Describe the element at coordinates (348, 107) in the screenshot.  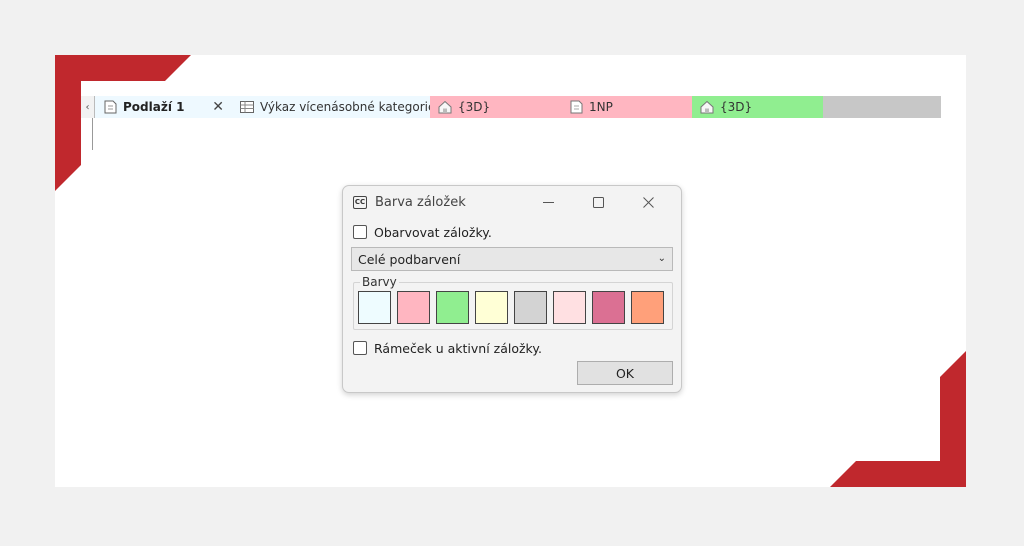
I see `tab-label: Výkaz vícenásobné kategorie` at that location.